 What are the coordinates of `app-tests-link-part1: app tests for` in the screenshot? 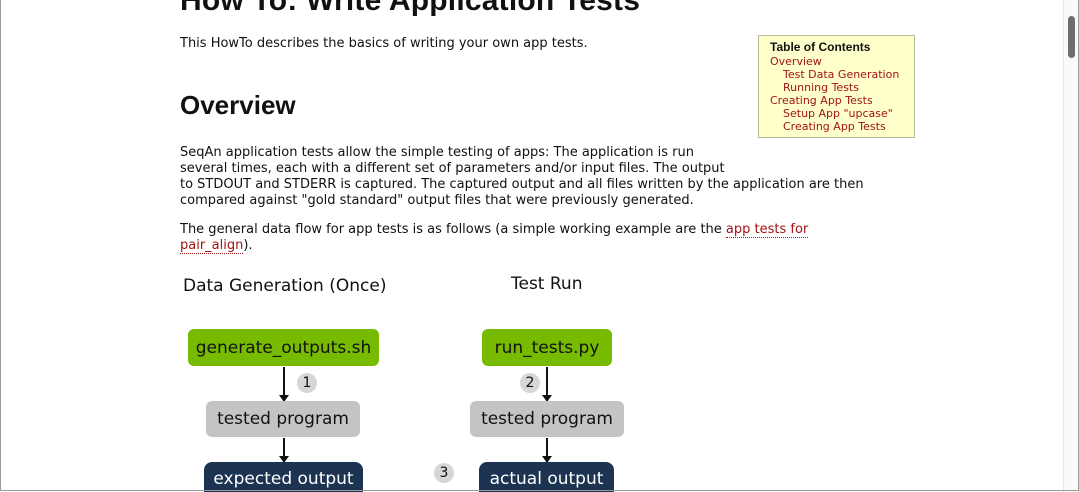 It's located at (767, 230).